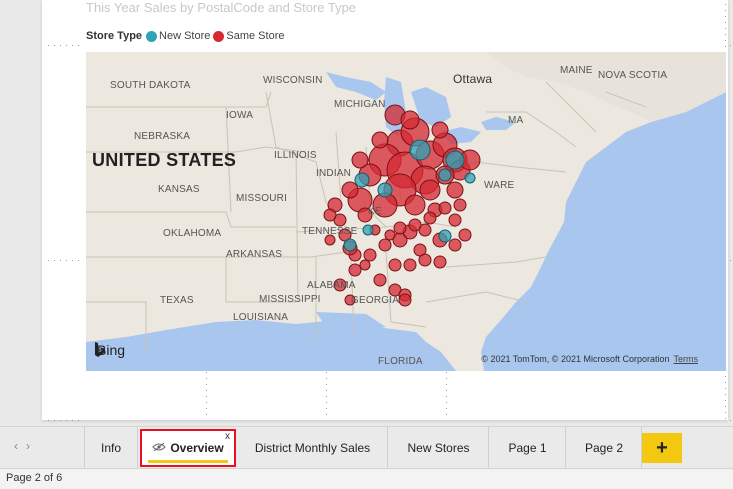 This screenshot has width=733, height=489. Describe the element at coordinates (227, 436) in the screenshot. I see `close-tab-icon: x` at that location.